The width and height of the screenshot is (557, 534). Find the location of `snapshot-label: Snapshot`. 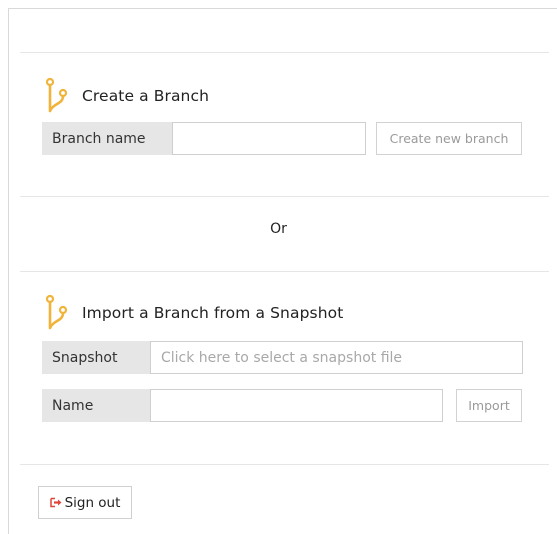

snapshot-label: Snapshot is located at coordinates (96, 357).